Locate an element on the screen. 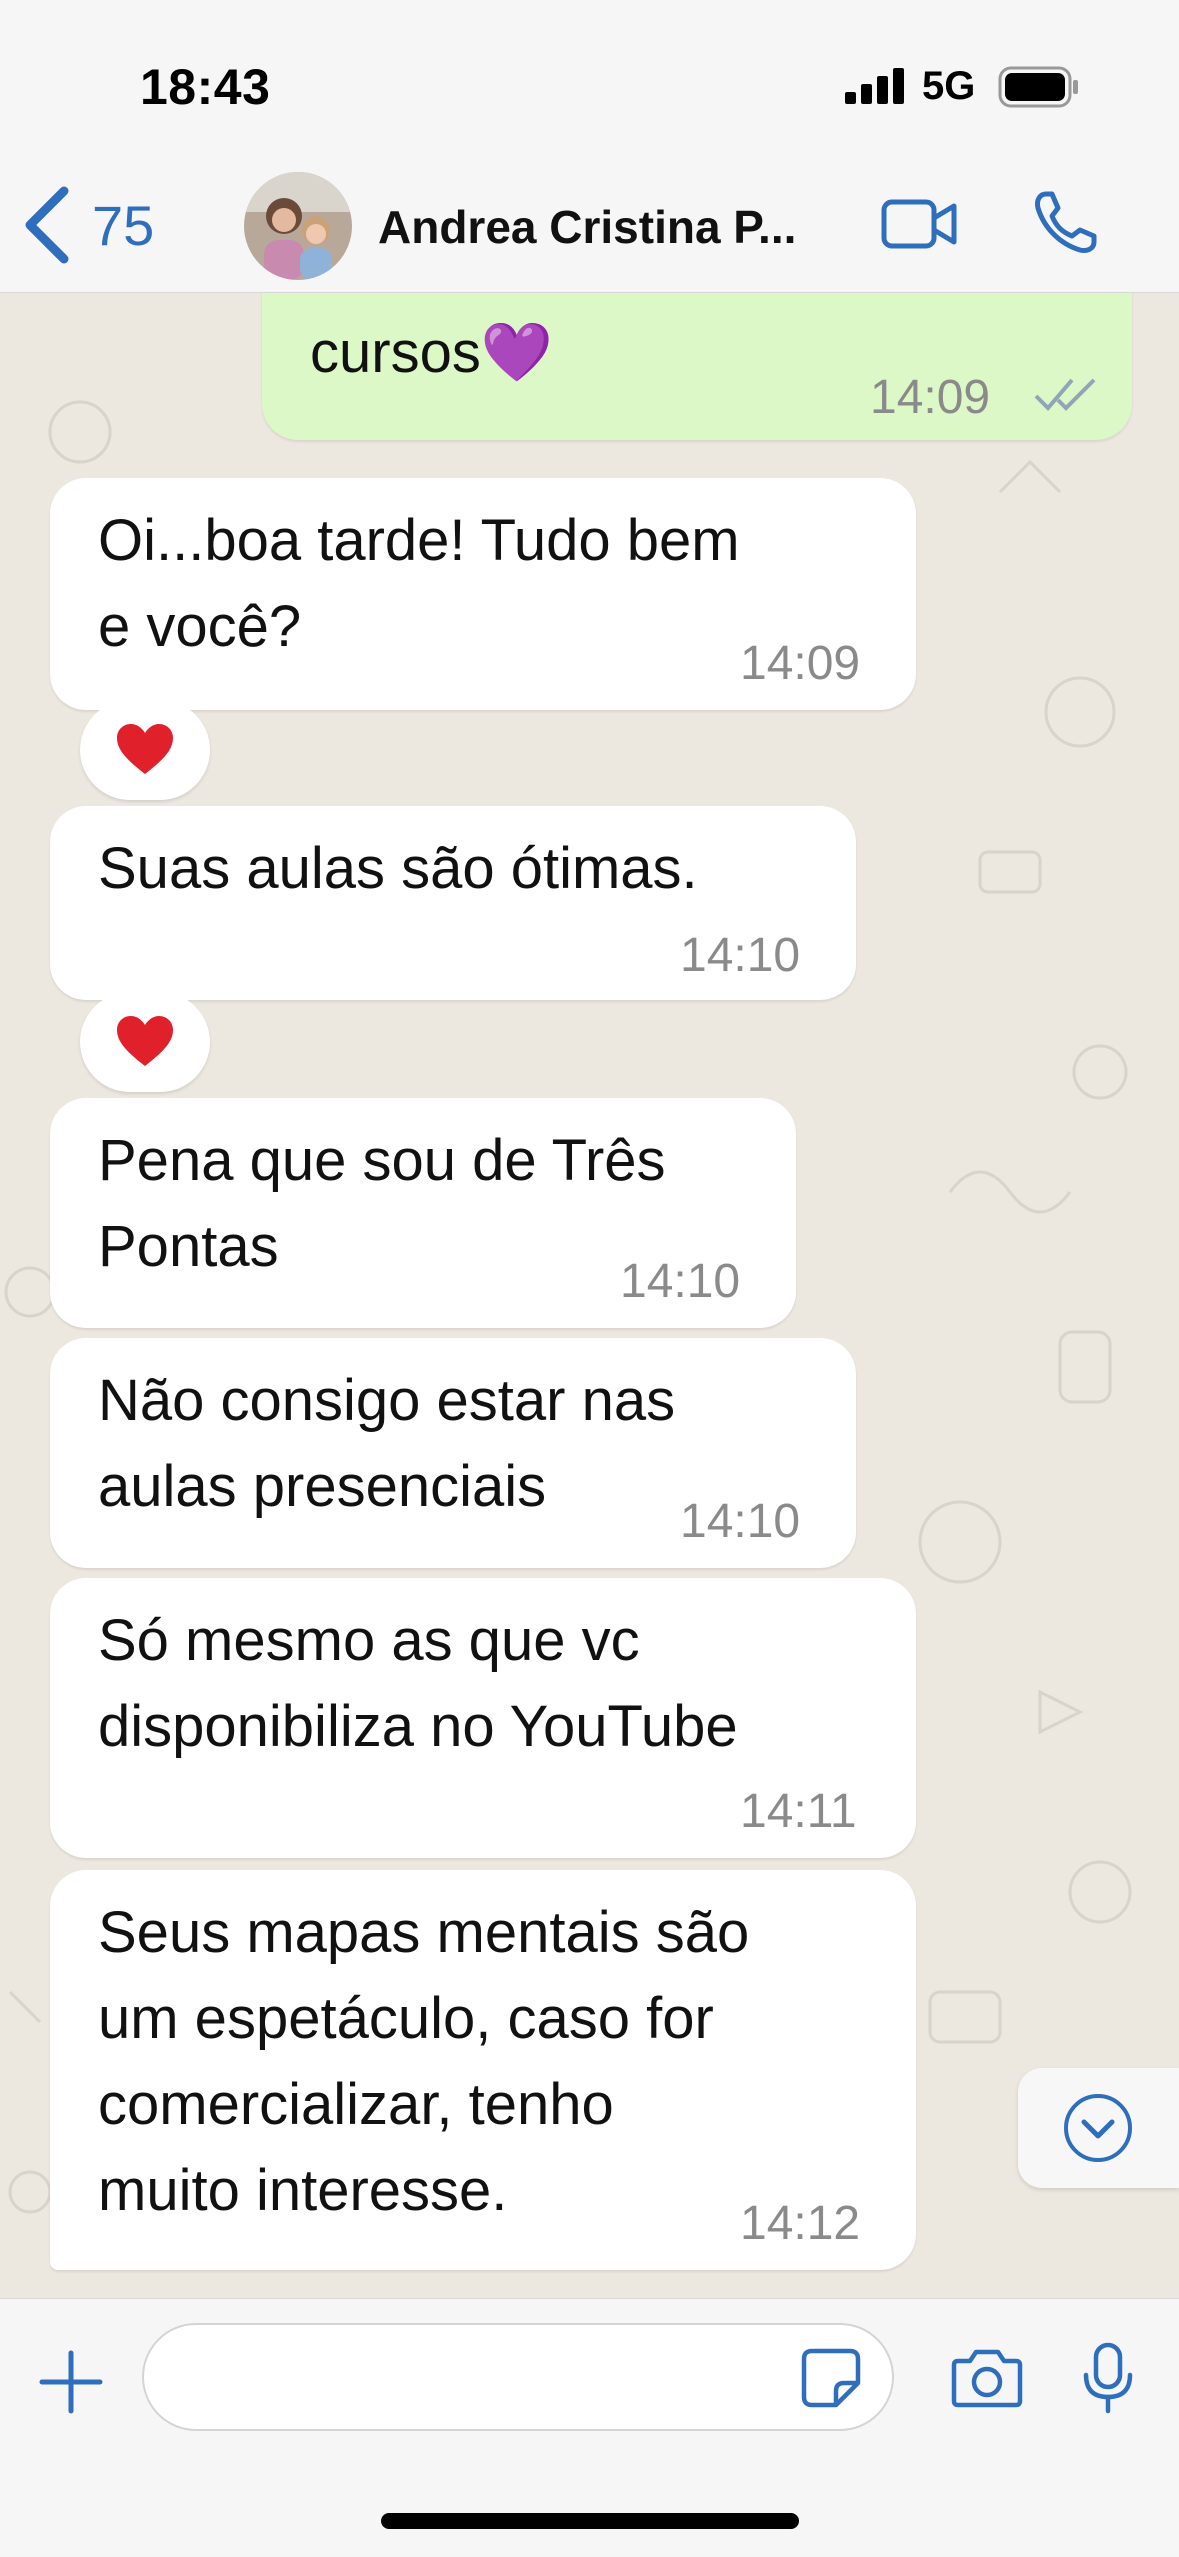 This screenshot has width=1179, height=2557. double-check-icon is located at coordinates (1065, 394).